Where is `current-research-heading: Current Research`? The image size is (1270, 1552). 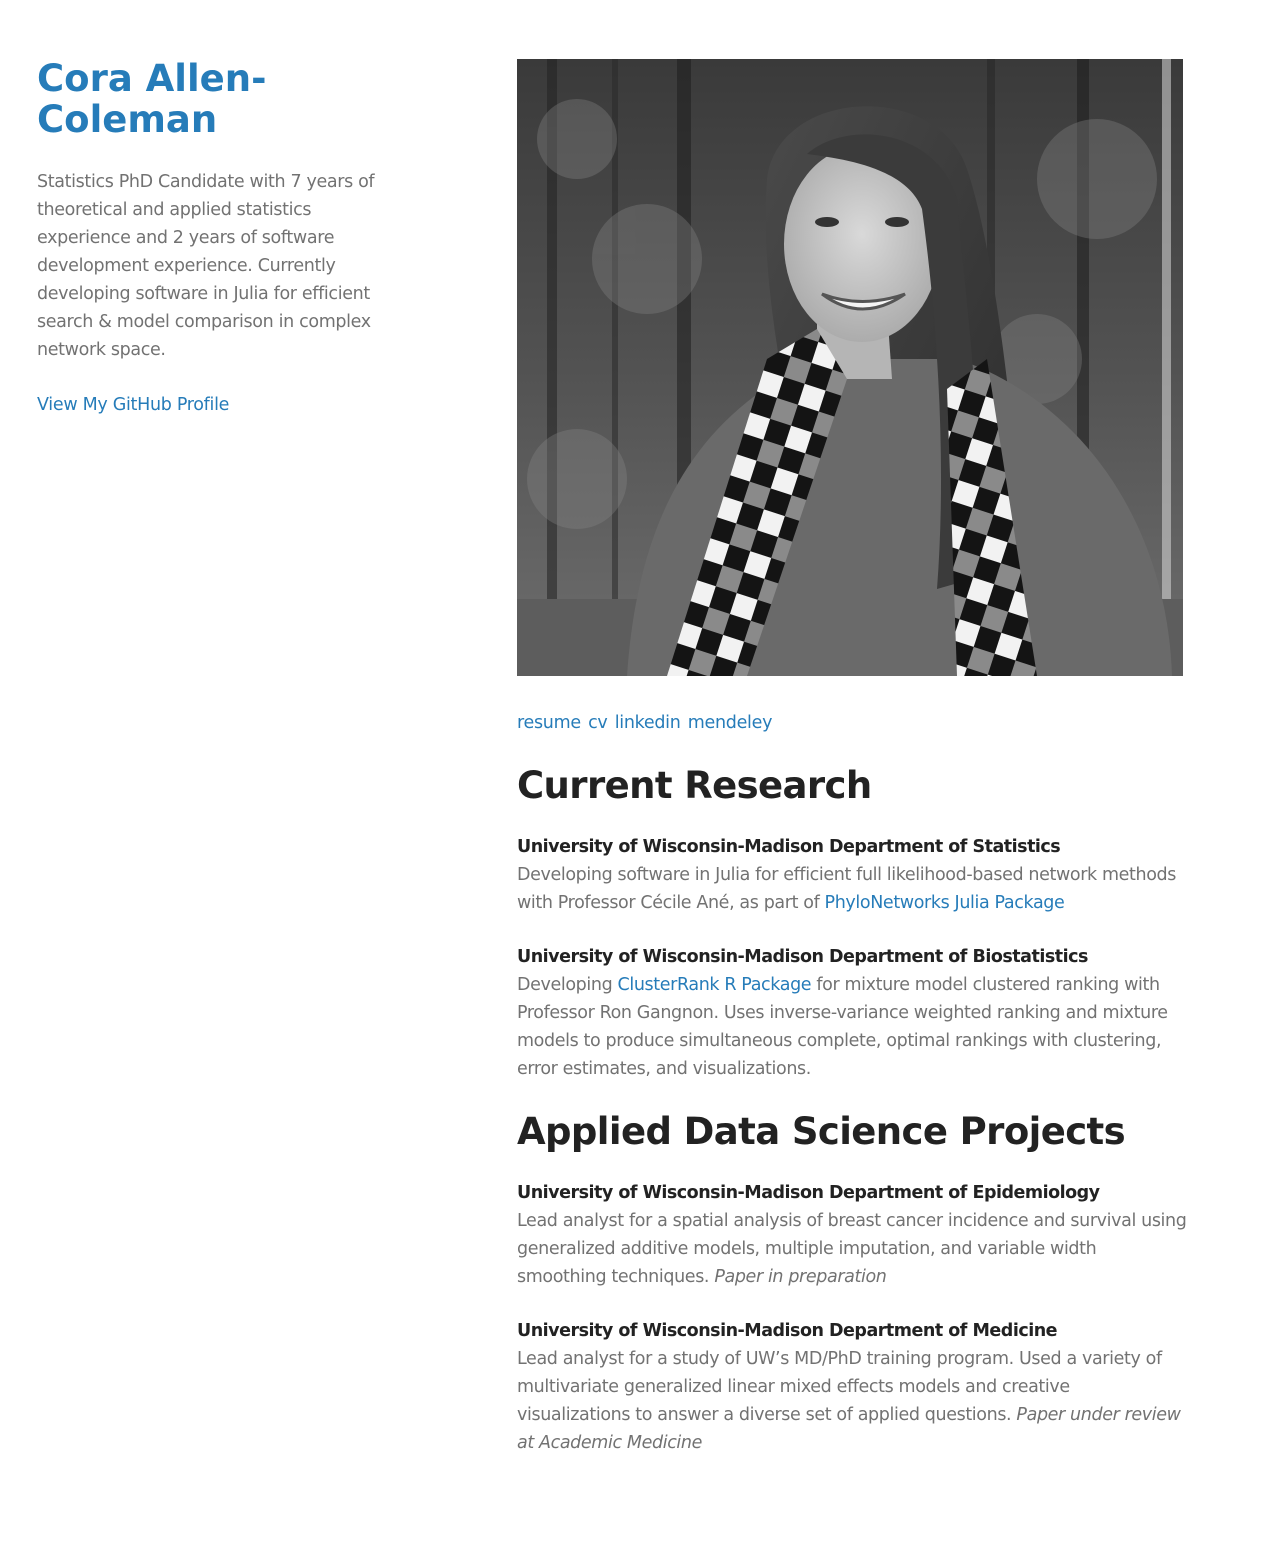 current-research-heading: Current Research is located at coordinates (694, 785).